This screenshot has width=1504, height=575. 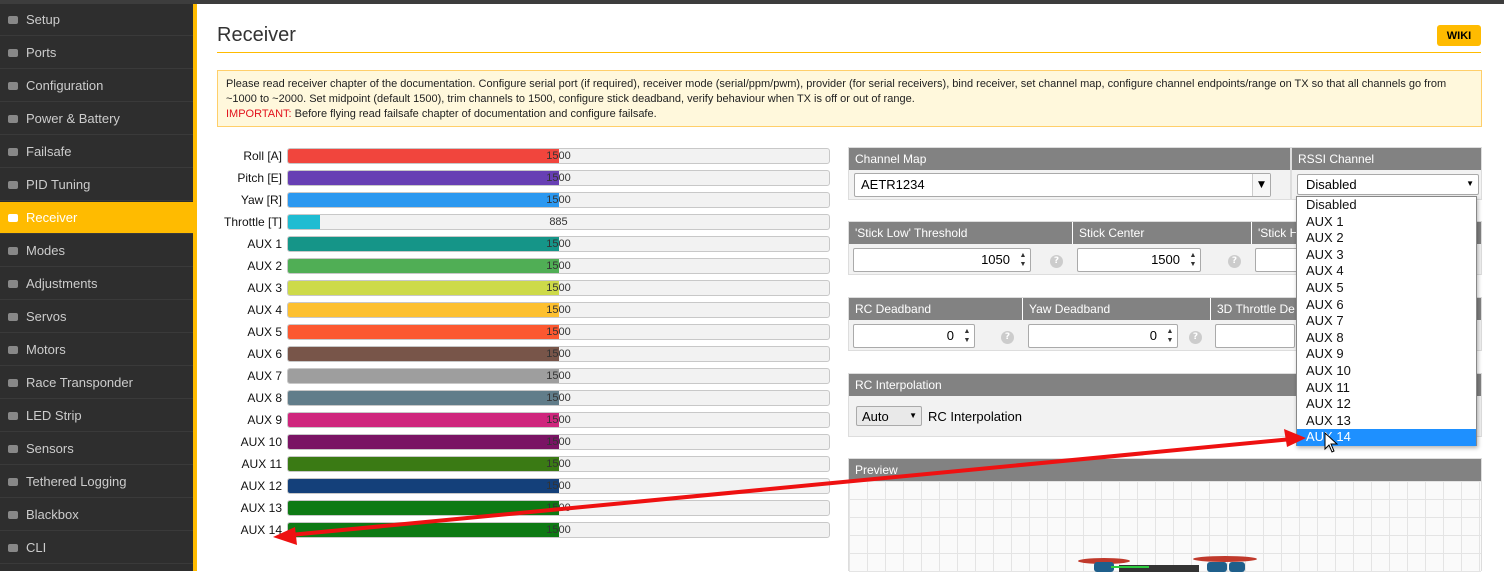 I want to click on channel-map-panel: Channel Map AETR1234 ▼, so click(x=1069, y=173).